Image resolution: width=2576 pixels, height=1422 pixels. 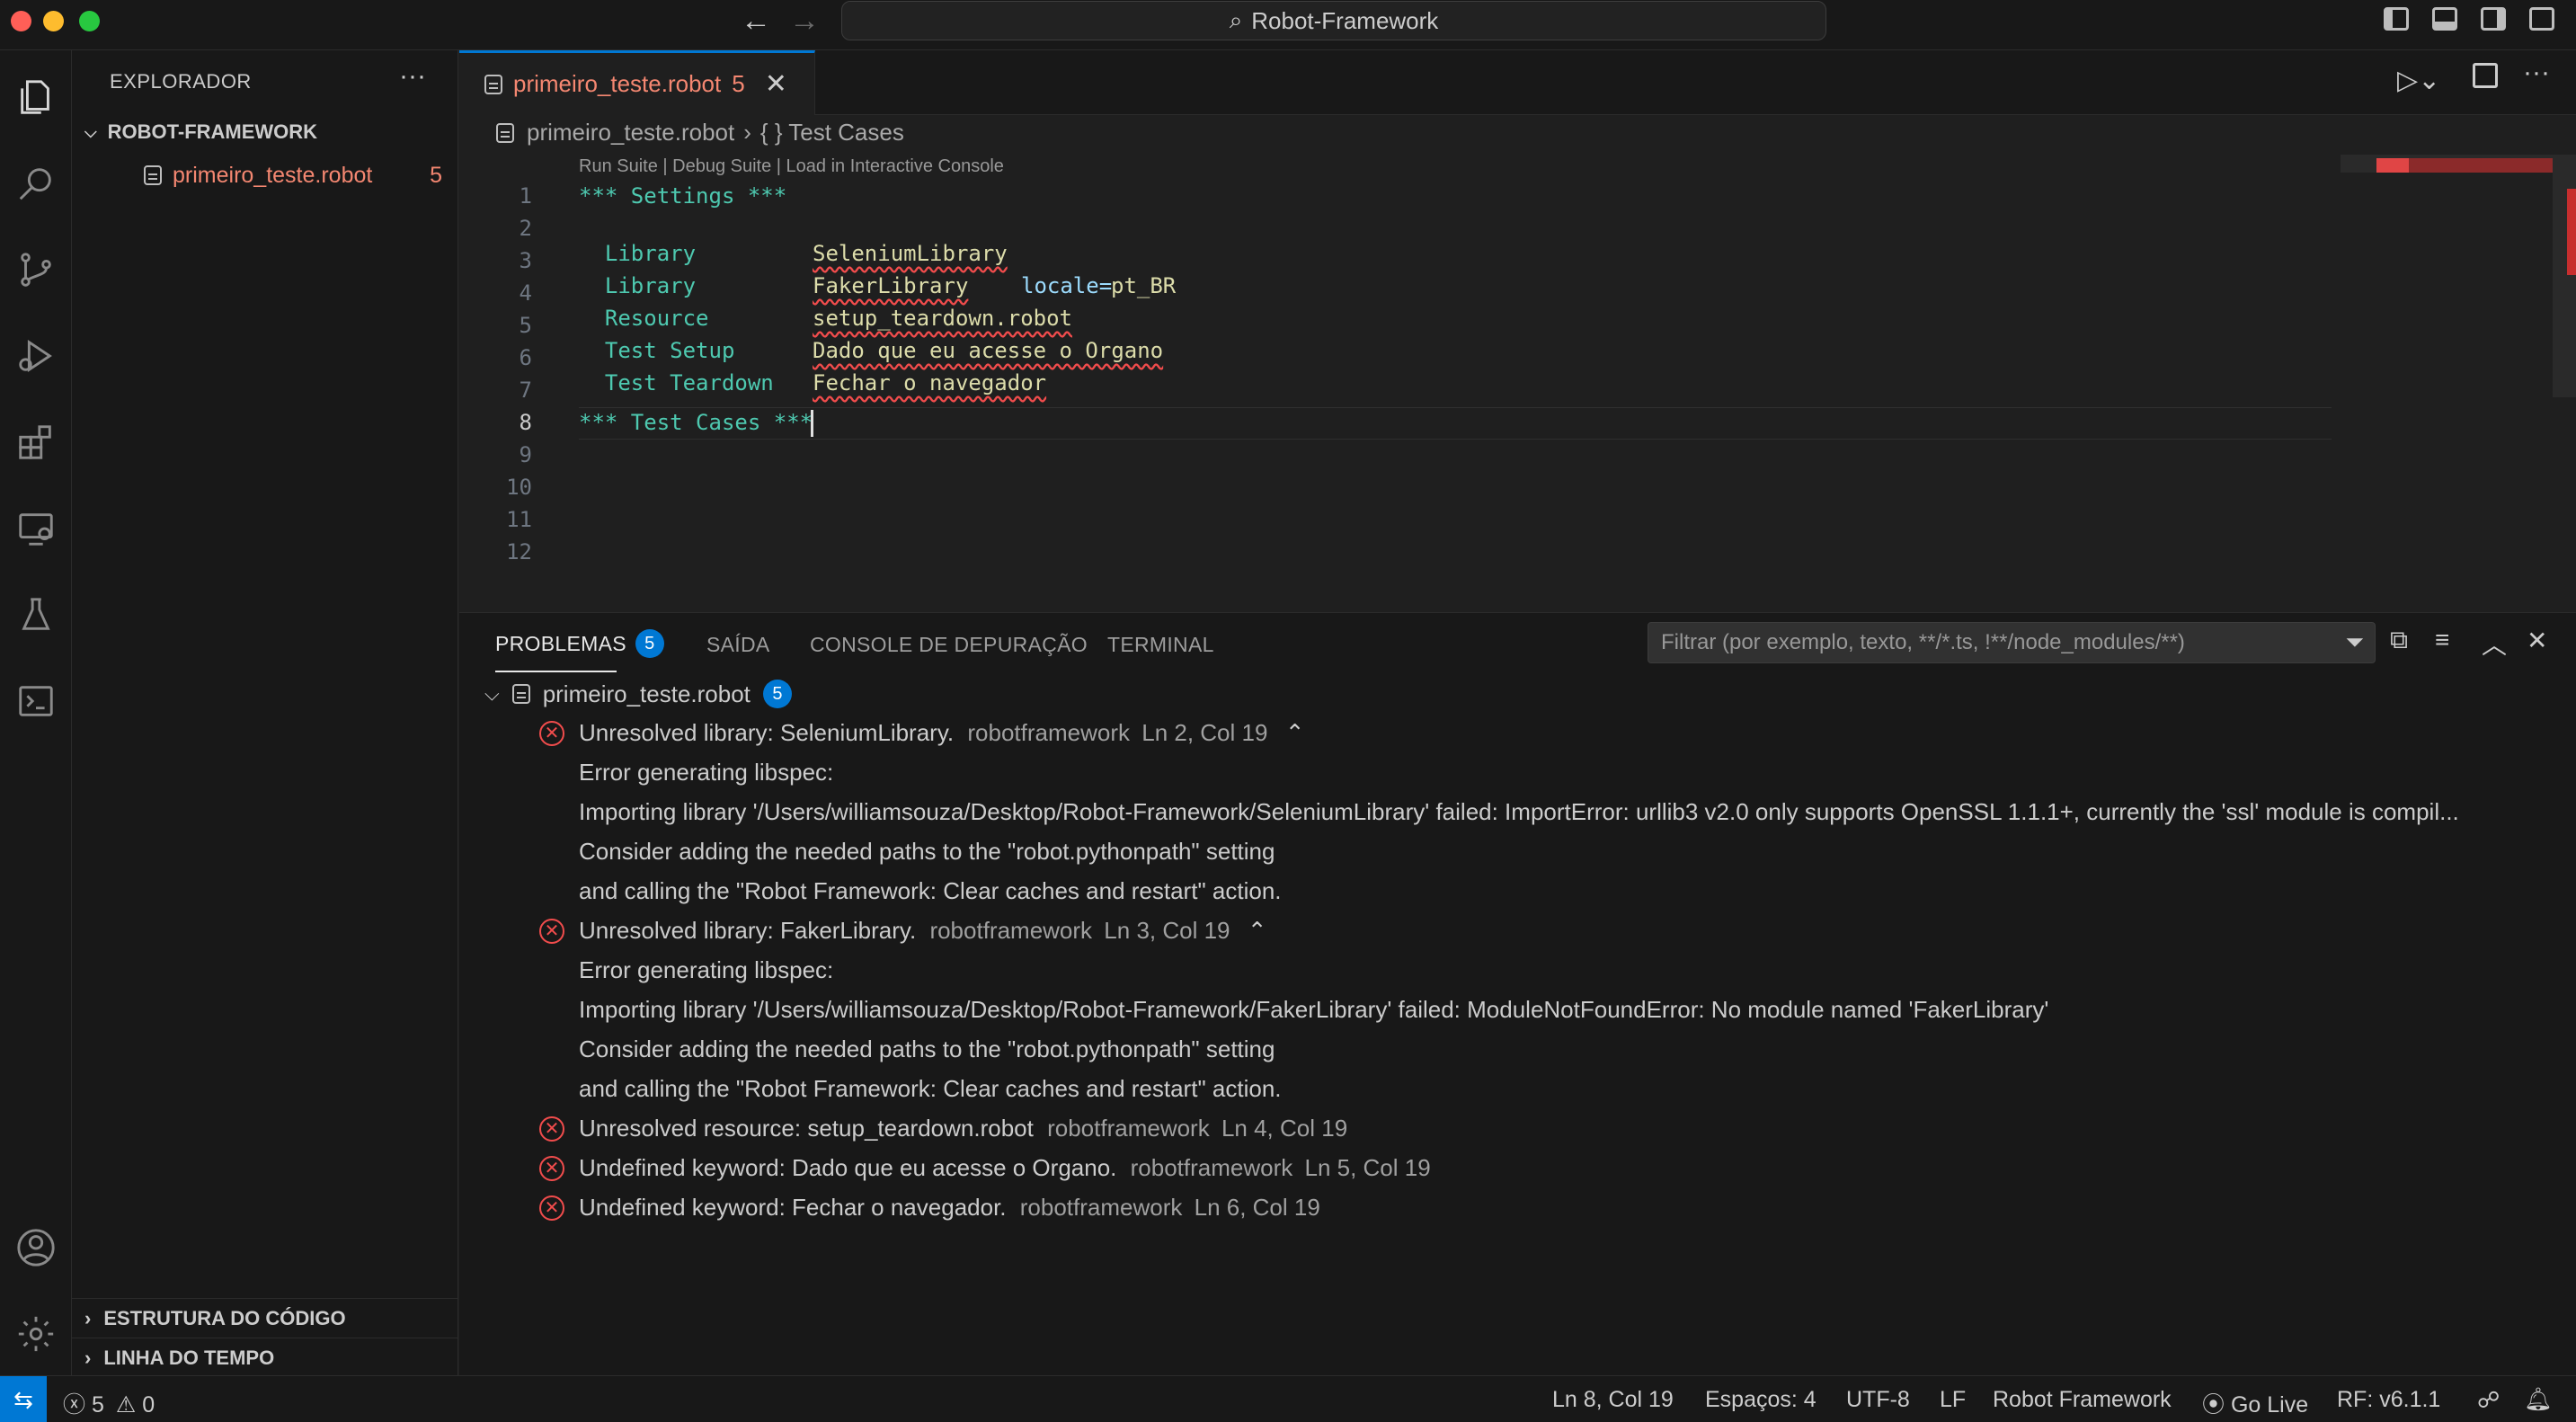 I want to click on tab-output: SAÍDA, so click(x=738, y=645).